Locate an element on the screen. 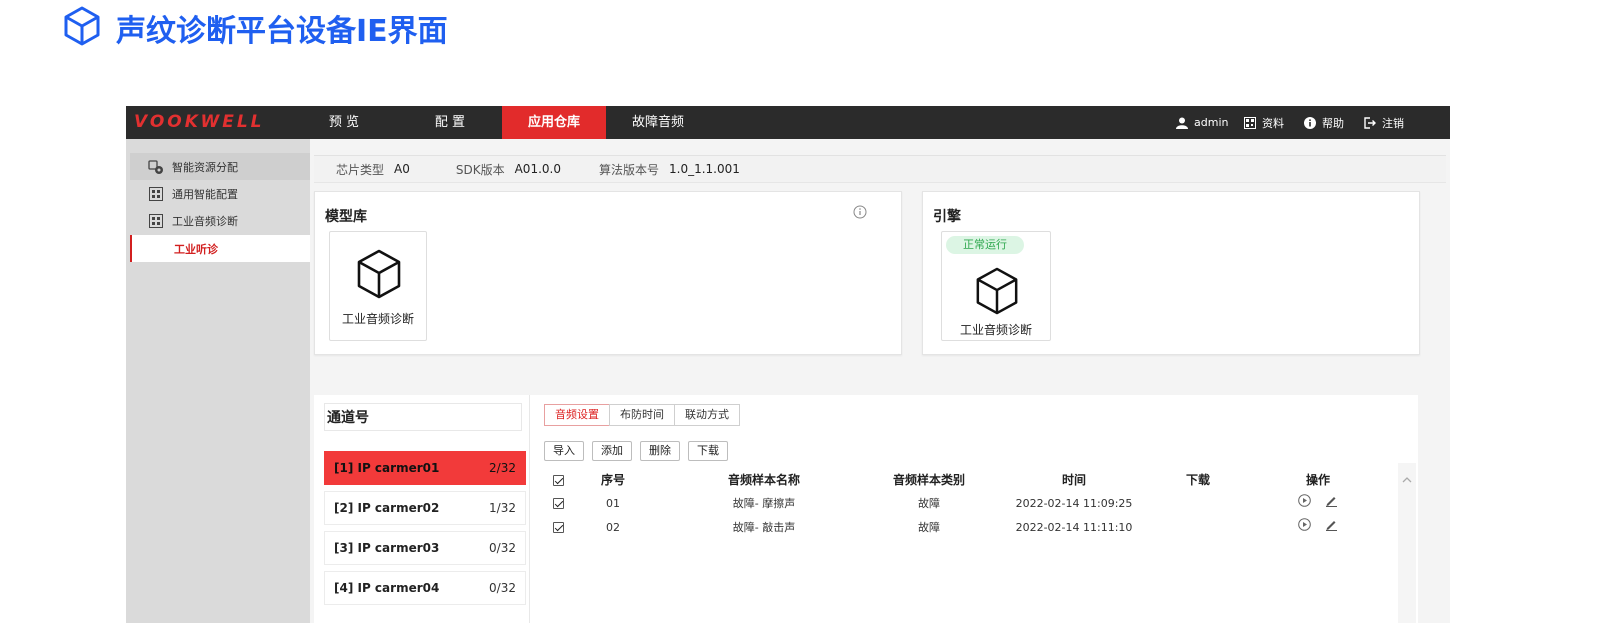 The width and height of the screenshot is (1600, 631). tab-arming-time: 布防时间 is located at coordinates (642, 415).